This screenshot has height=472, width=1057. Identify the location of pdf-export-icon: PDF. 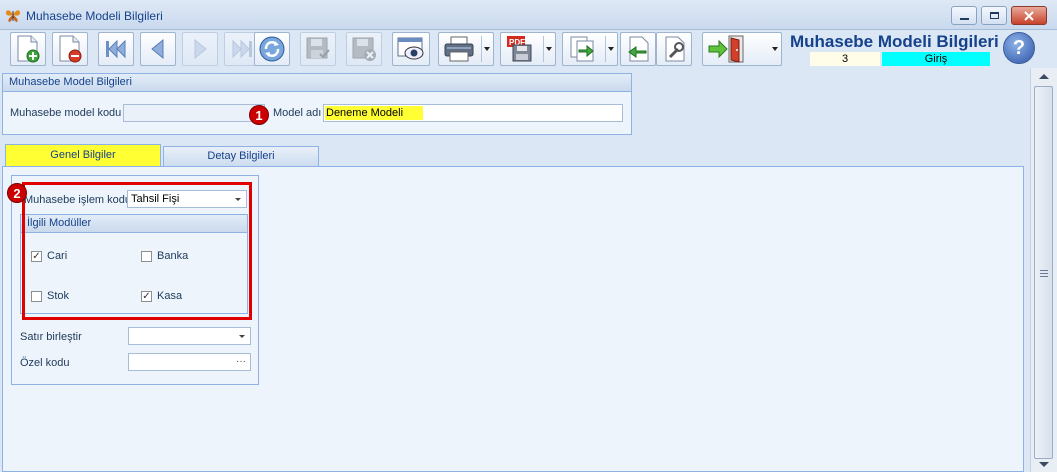
(519, 49).